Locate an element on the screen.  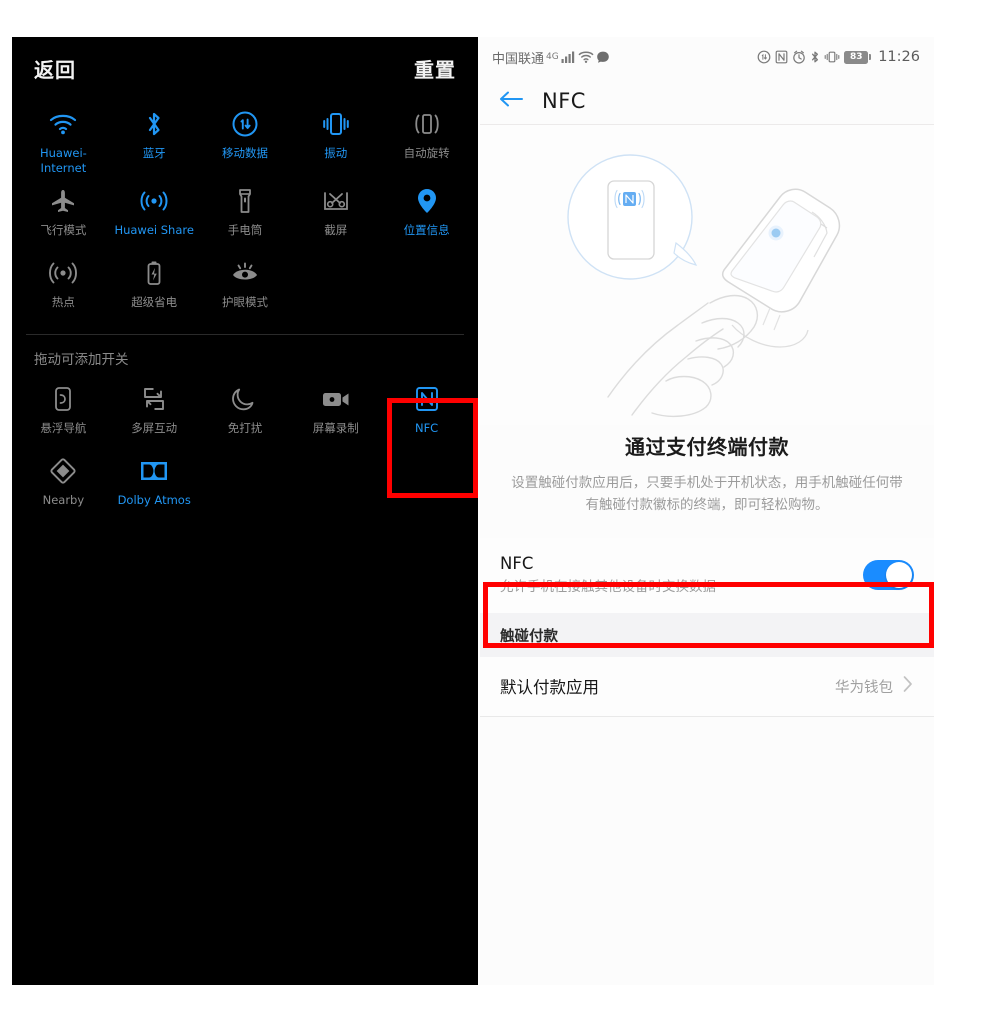
status-bar-right: 83 11:26 is located at coordinates (838, 57).